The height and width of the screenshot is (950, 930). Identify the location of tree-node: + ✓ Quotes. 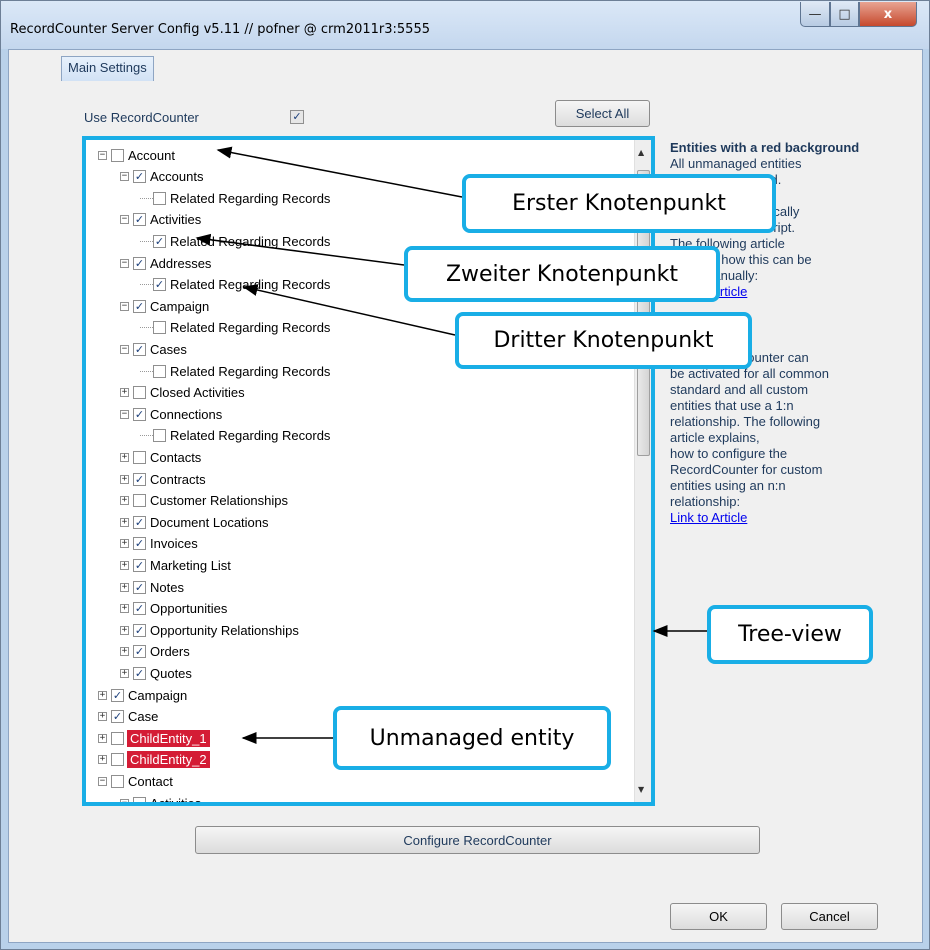
(156, 673).